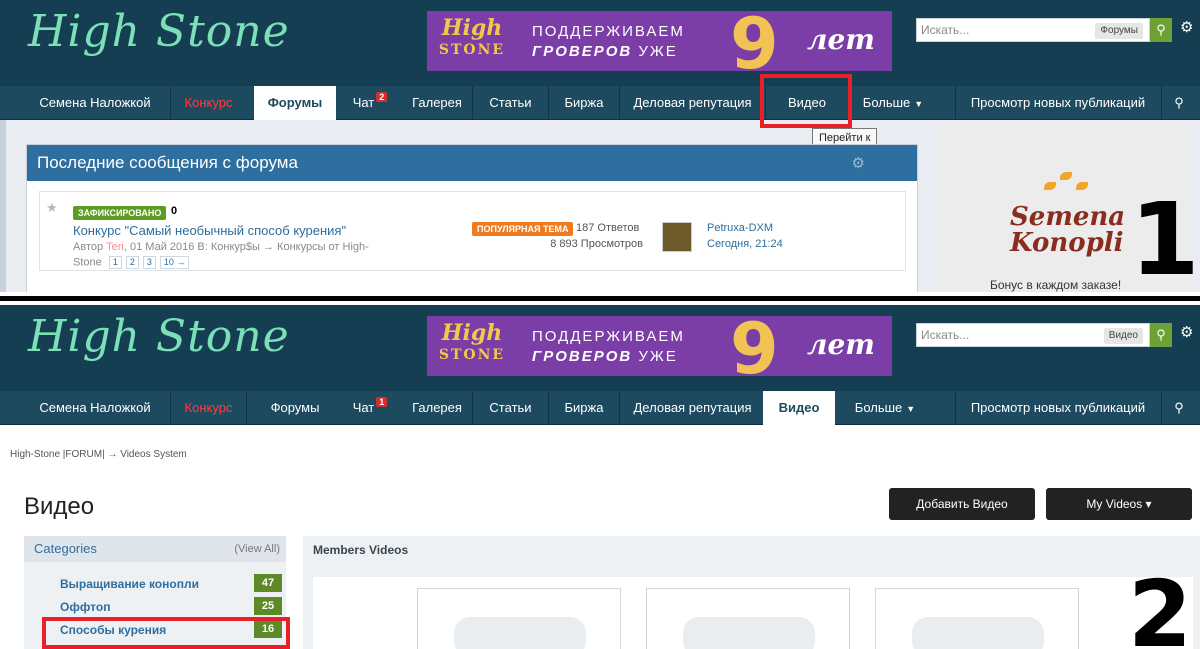 This screenshot has height=649, width=1200. What do you see at coordinates (1123, 336) in the screenshot?
I see `search-scope: Видео` at bounding box center [1123, 336].